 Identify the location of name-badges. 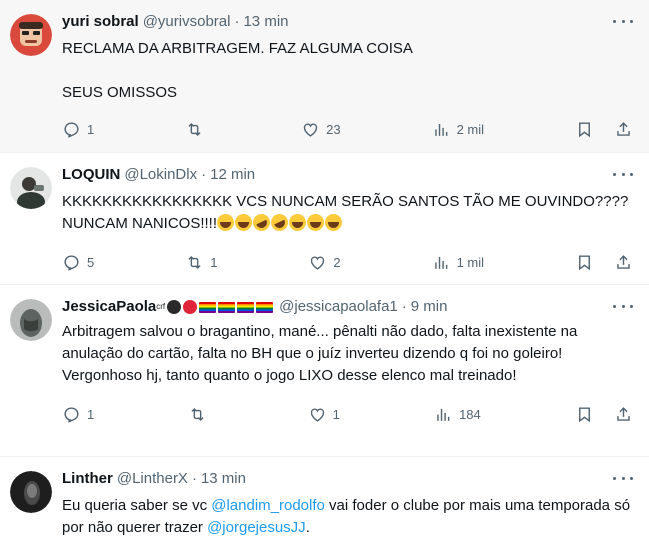
(220, 307).